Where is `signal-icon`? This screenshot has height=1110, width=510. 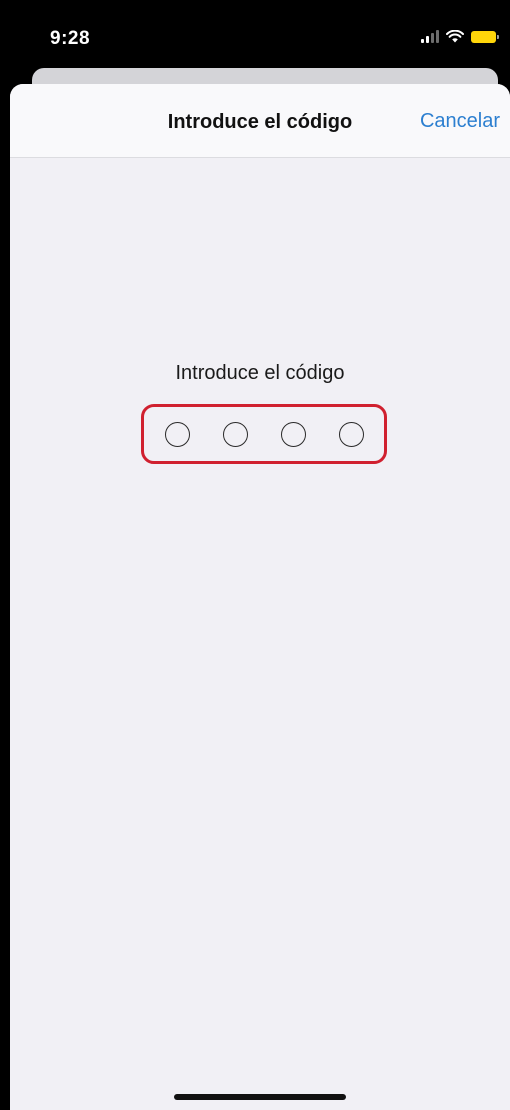 signal-icon is located at coordinates (430, 36).